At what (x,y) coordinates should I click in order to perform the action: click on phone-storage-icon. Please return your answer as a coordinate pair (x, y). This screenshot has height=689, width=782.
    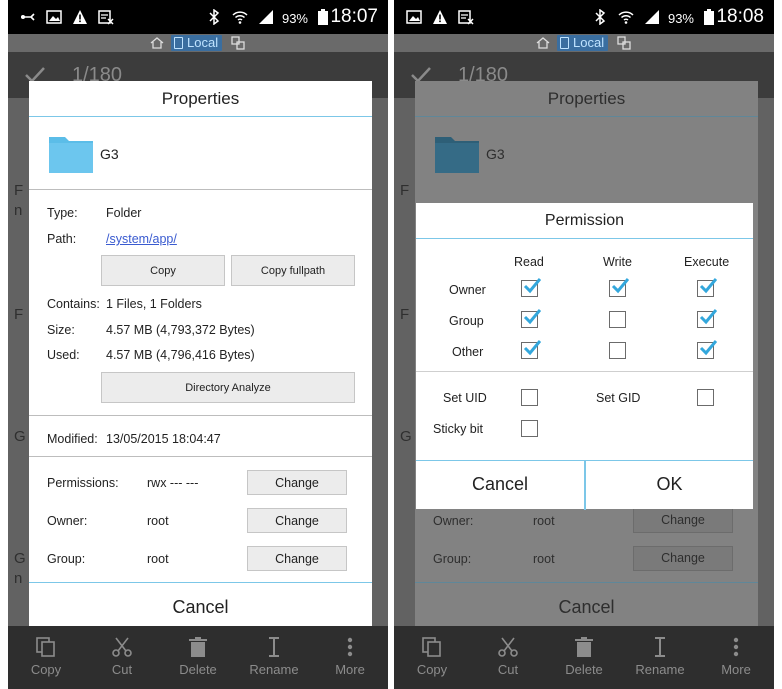
    Looking at the image, I should click on (564, 43).